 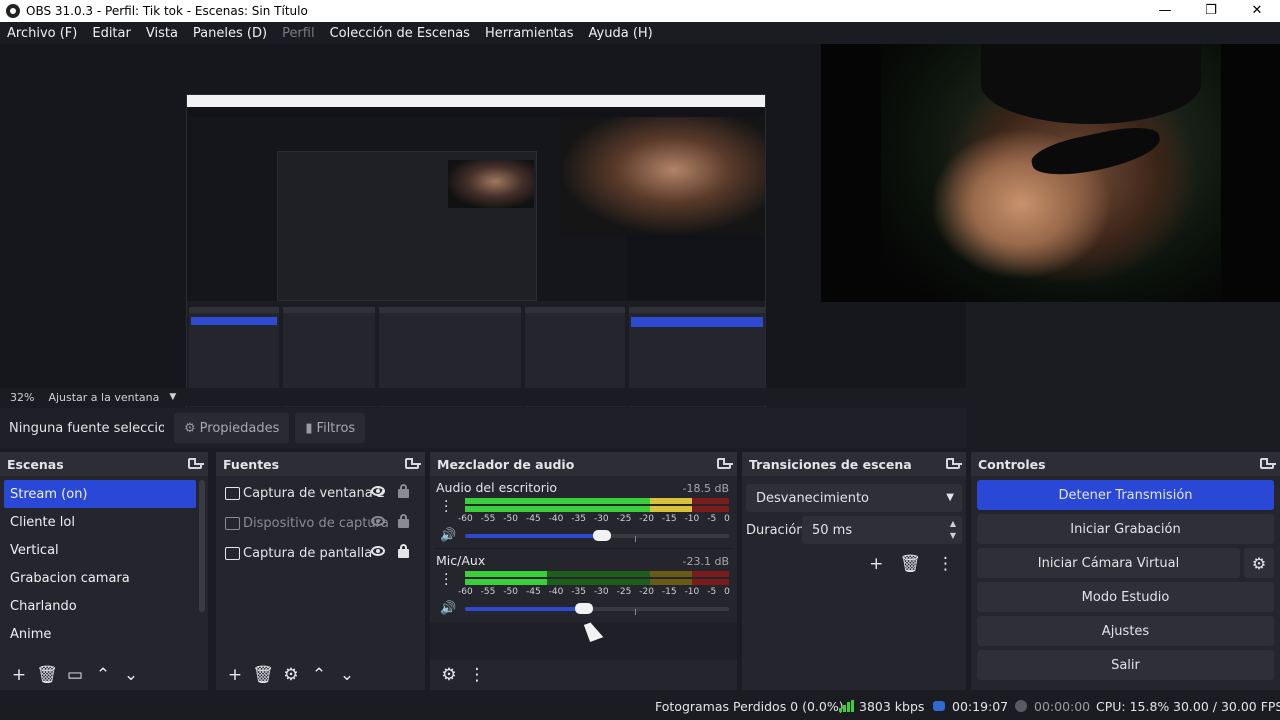 I want to click on no-source-label: Ninguna fuente seleccionada, so click(x=86, y=428).